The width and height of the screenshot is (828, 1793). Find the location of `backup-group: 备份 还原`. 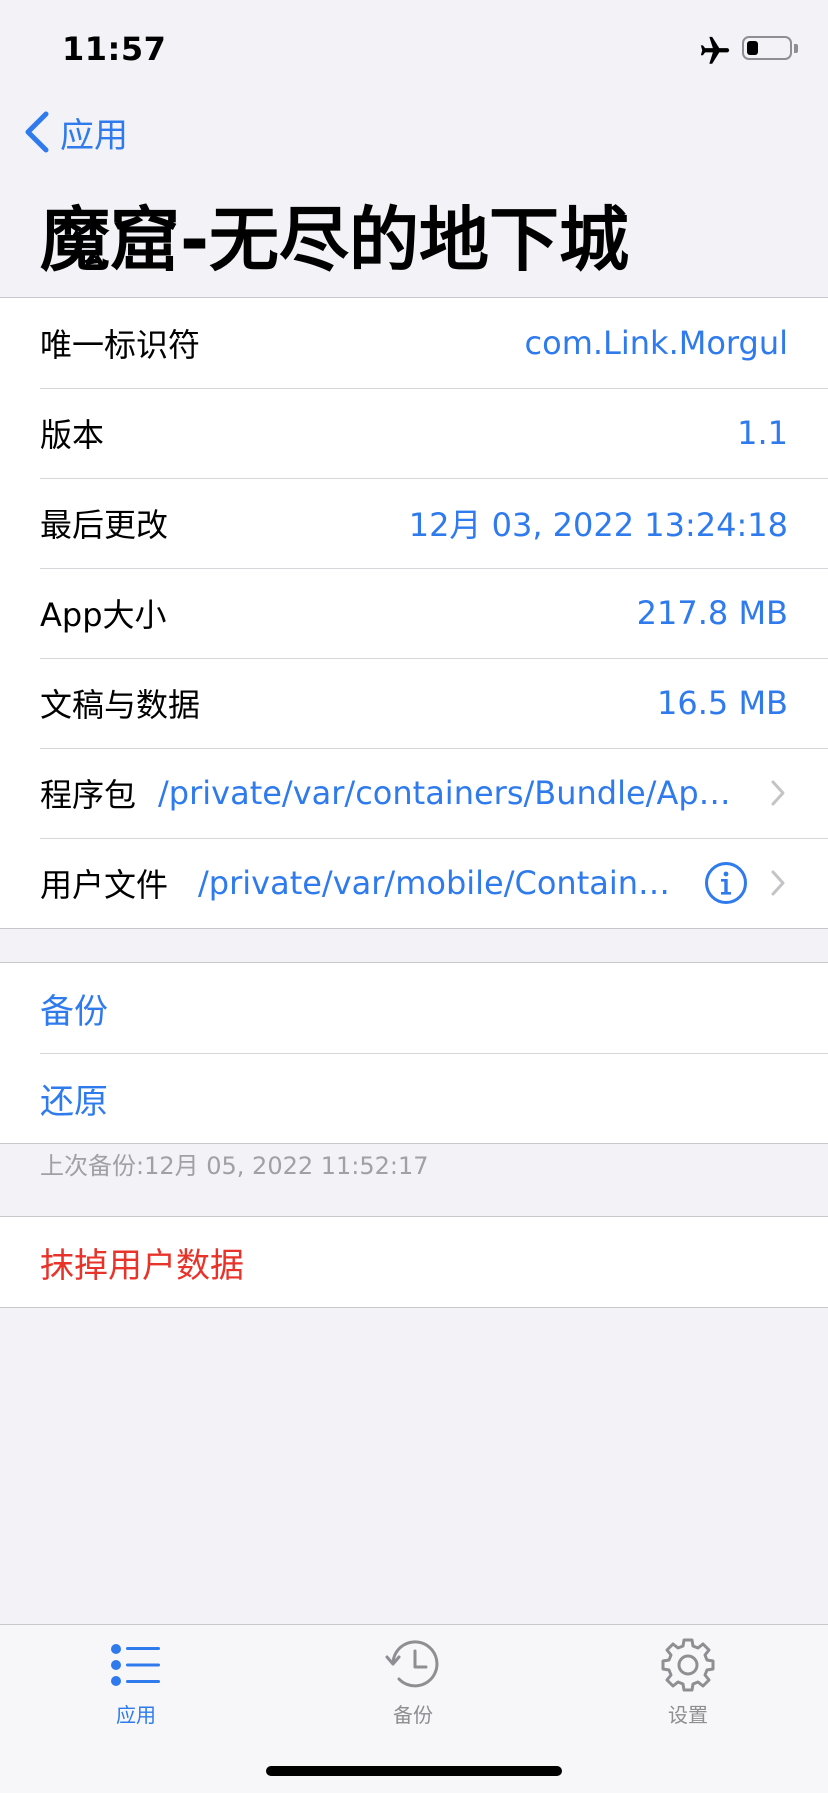

backup-group: 备份 还原 is located at coordinates (414, 1053).